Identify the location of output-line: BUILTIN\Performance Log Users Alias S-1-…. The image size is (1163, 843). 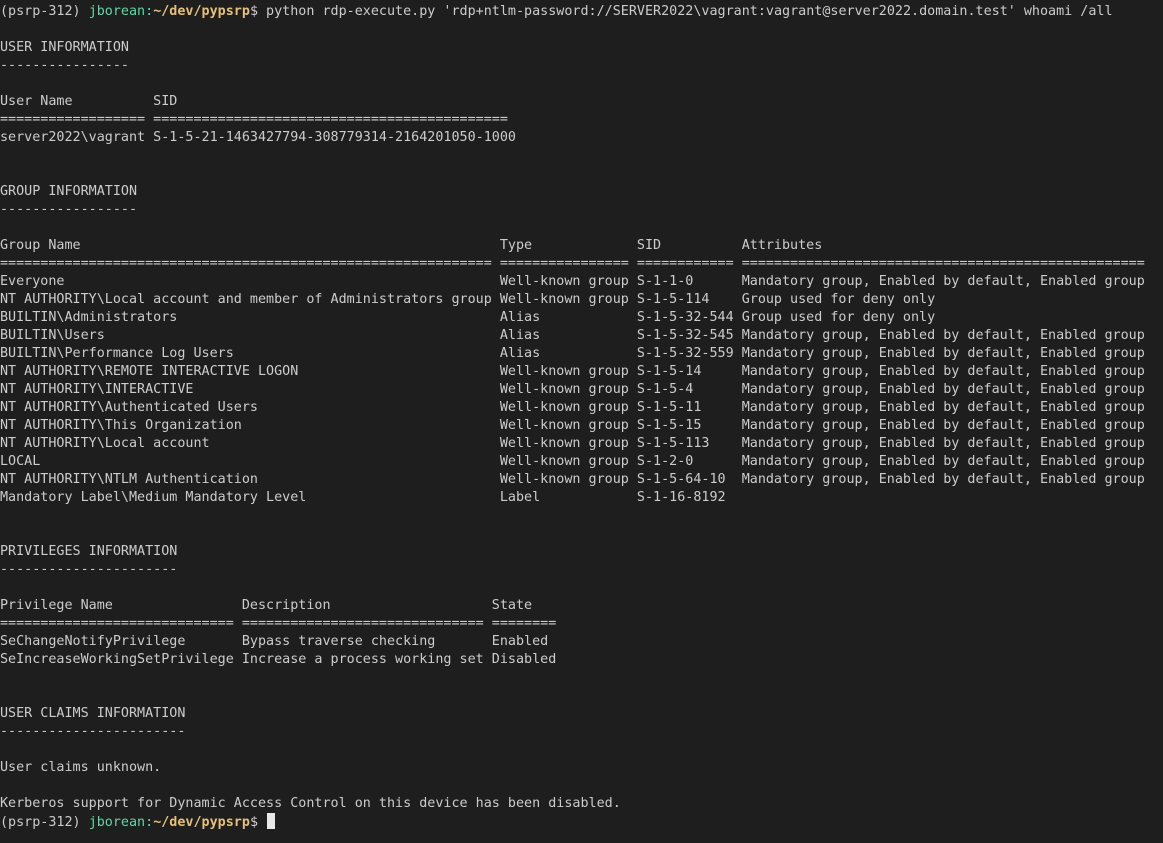
(572, 353).